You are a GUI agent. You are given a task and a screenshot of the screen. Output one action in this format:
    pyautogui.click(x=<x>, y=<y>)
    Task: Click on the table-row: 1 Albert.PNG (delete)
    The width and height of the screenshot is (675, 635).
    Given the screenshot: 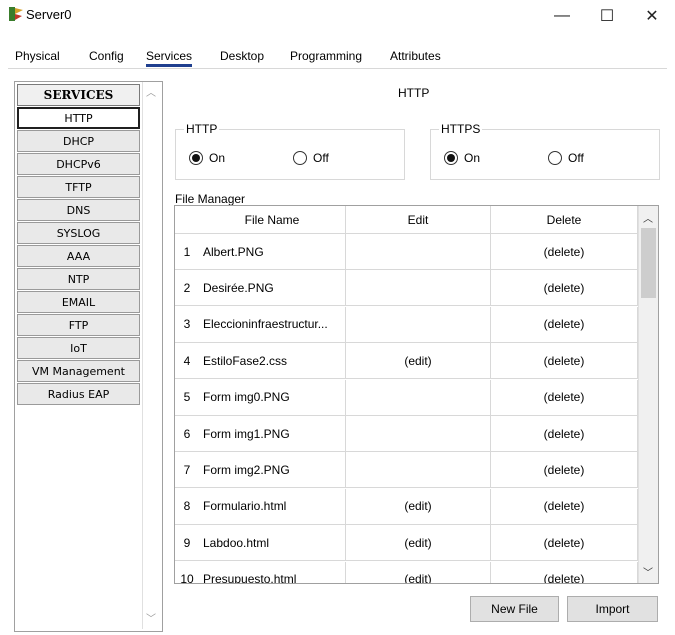 What is the action you would take?
    pyautogui.click(x=406, y=252)
    